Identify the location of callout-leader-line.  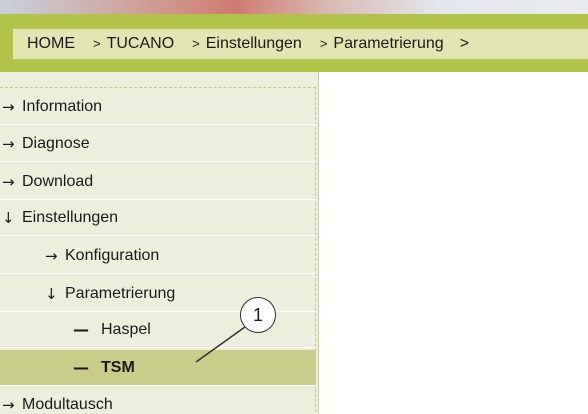
(220, 344).